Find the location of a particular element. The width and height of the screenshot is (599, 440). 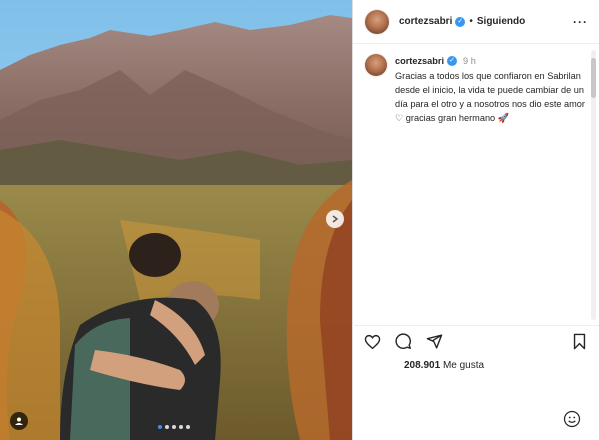

next-arrow-icon is located at coordinates (335, 219).